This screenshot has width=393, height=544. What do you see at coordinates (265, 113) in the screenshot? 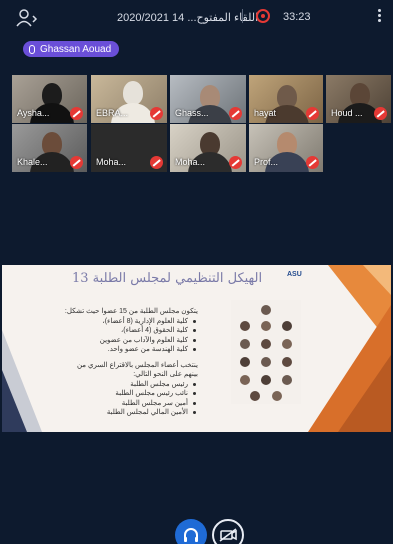
I see `participant-name: hayat` at bounding box center [265, 113].